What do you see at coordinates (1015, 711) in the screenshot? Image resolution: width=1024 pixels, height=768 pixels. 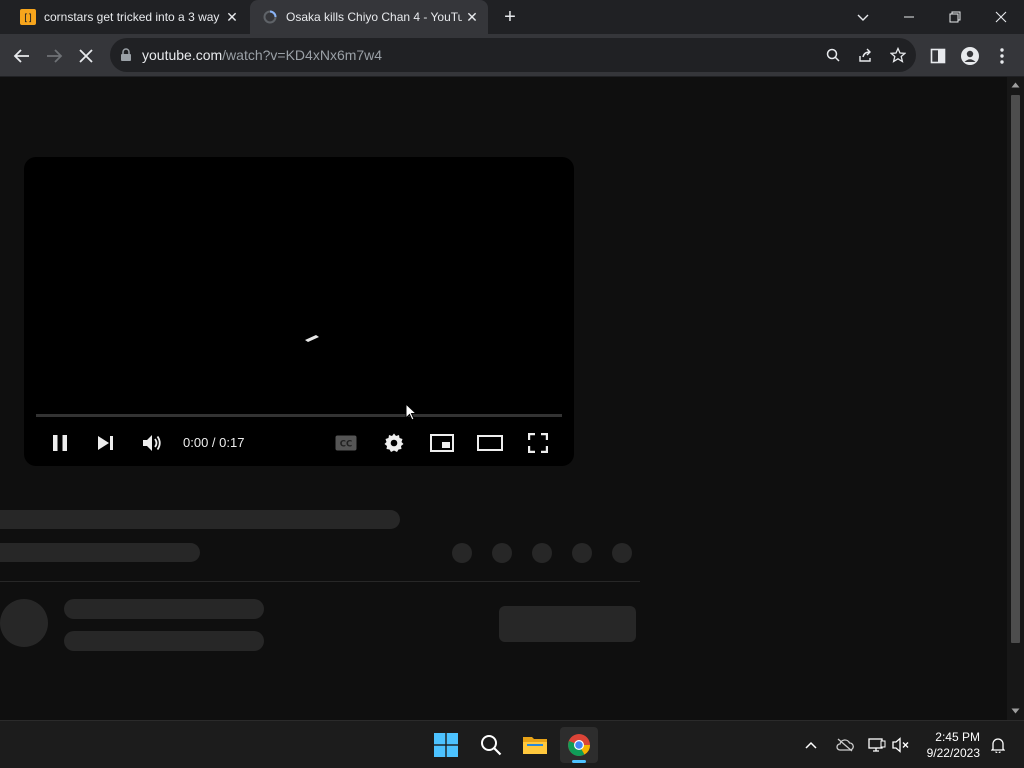 I see `scroll-down-icon` at bounding box center [1015, 711].